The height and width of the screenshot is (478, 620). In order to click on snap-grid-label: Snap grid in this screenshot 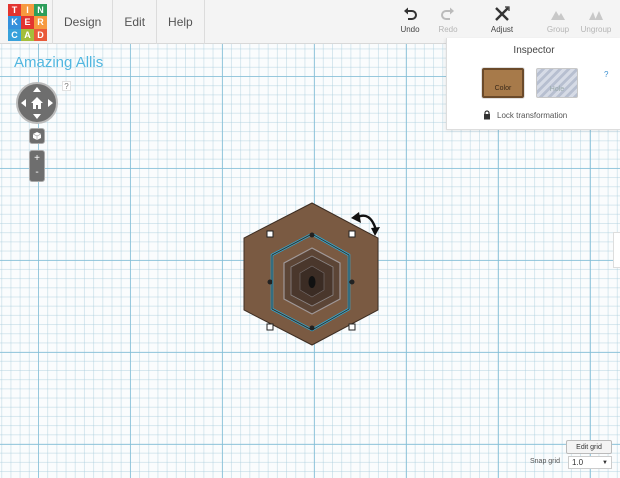, I will do `click(545, 461)`.